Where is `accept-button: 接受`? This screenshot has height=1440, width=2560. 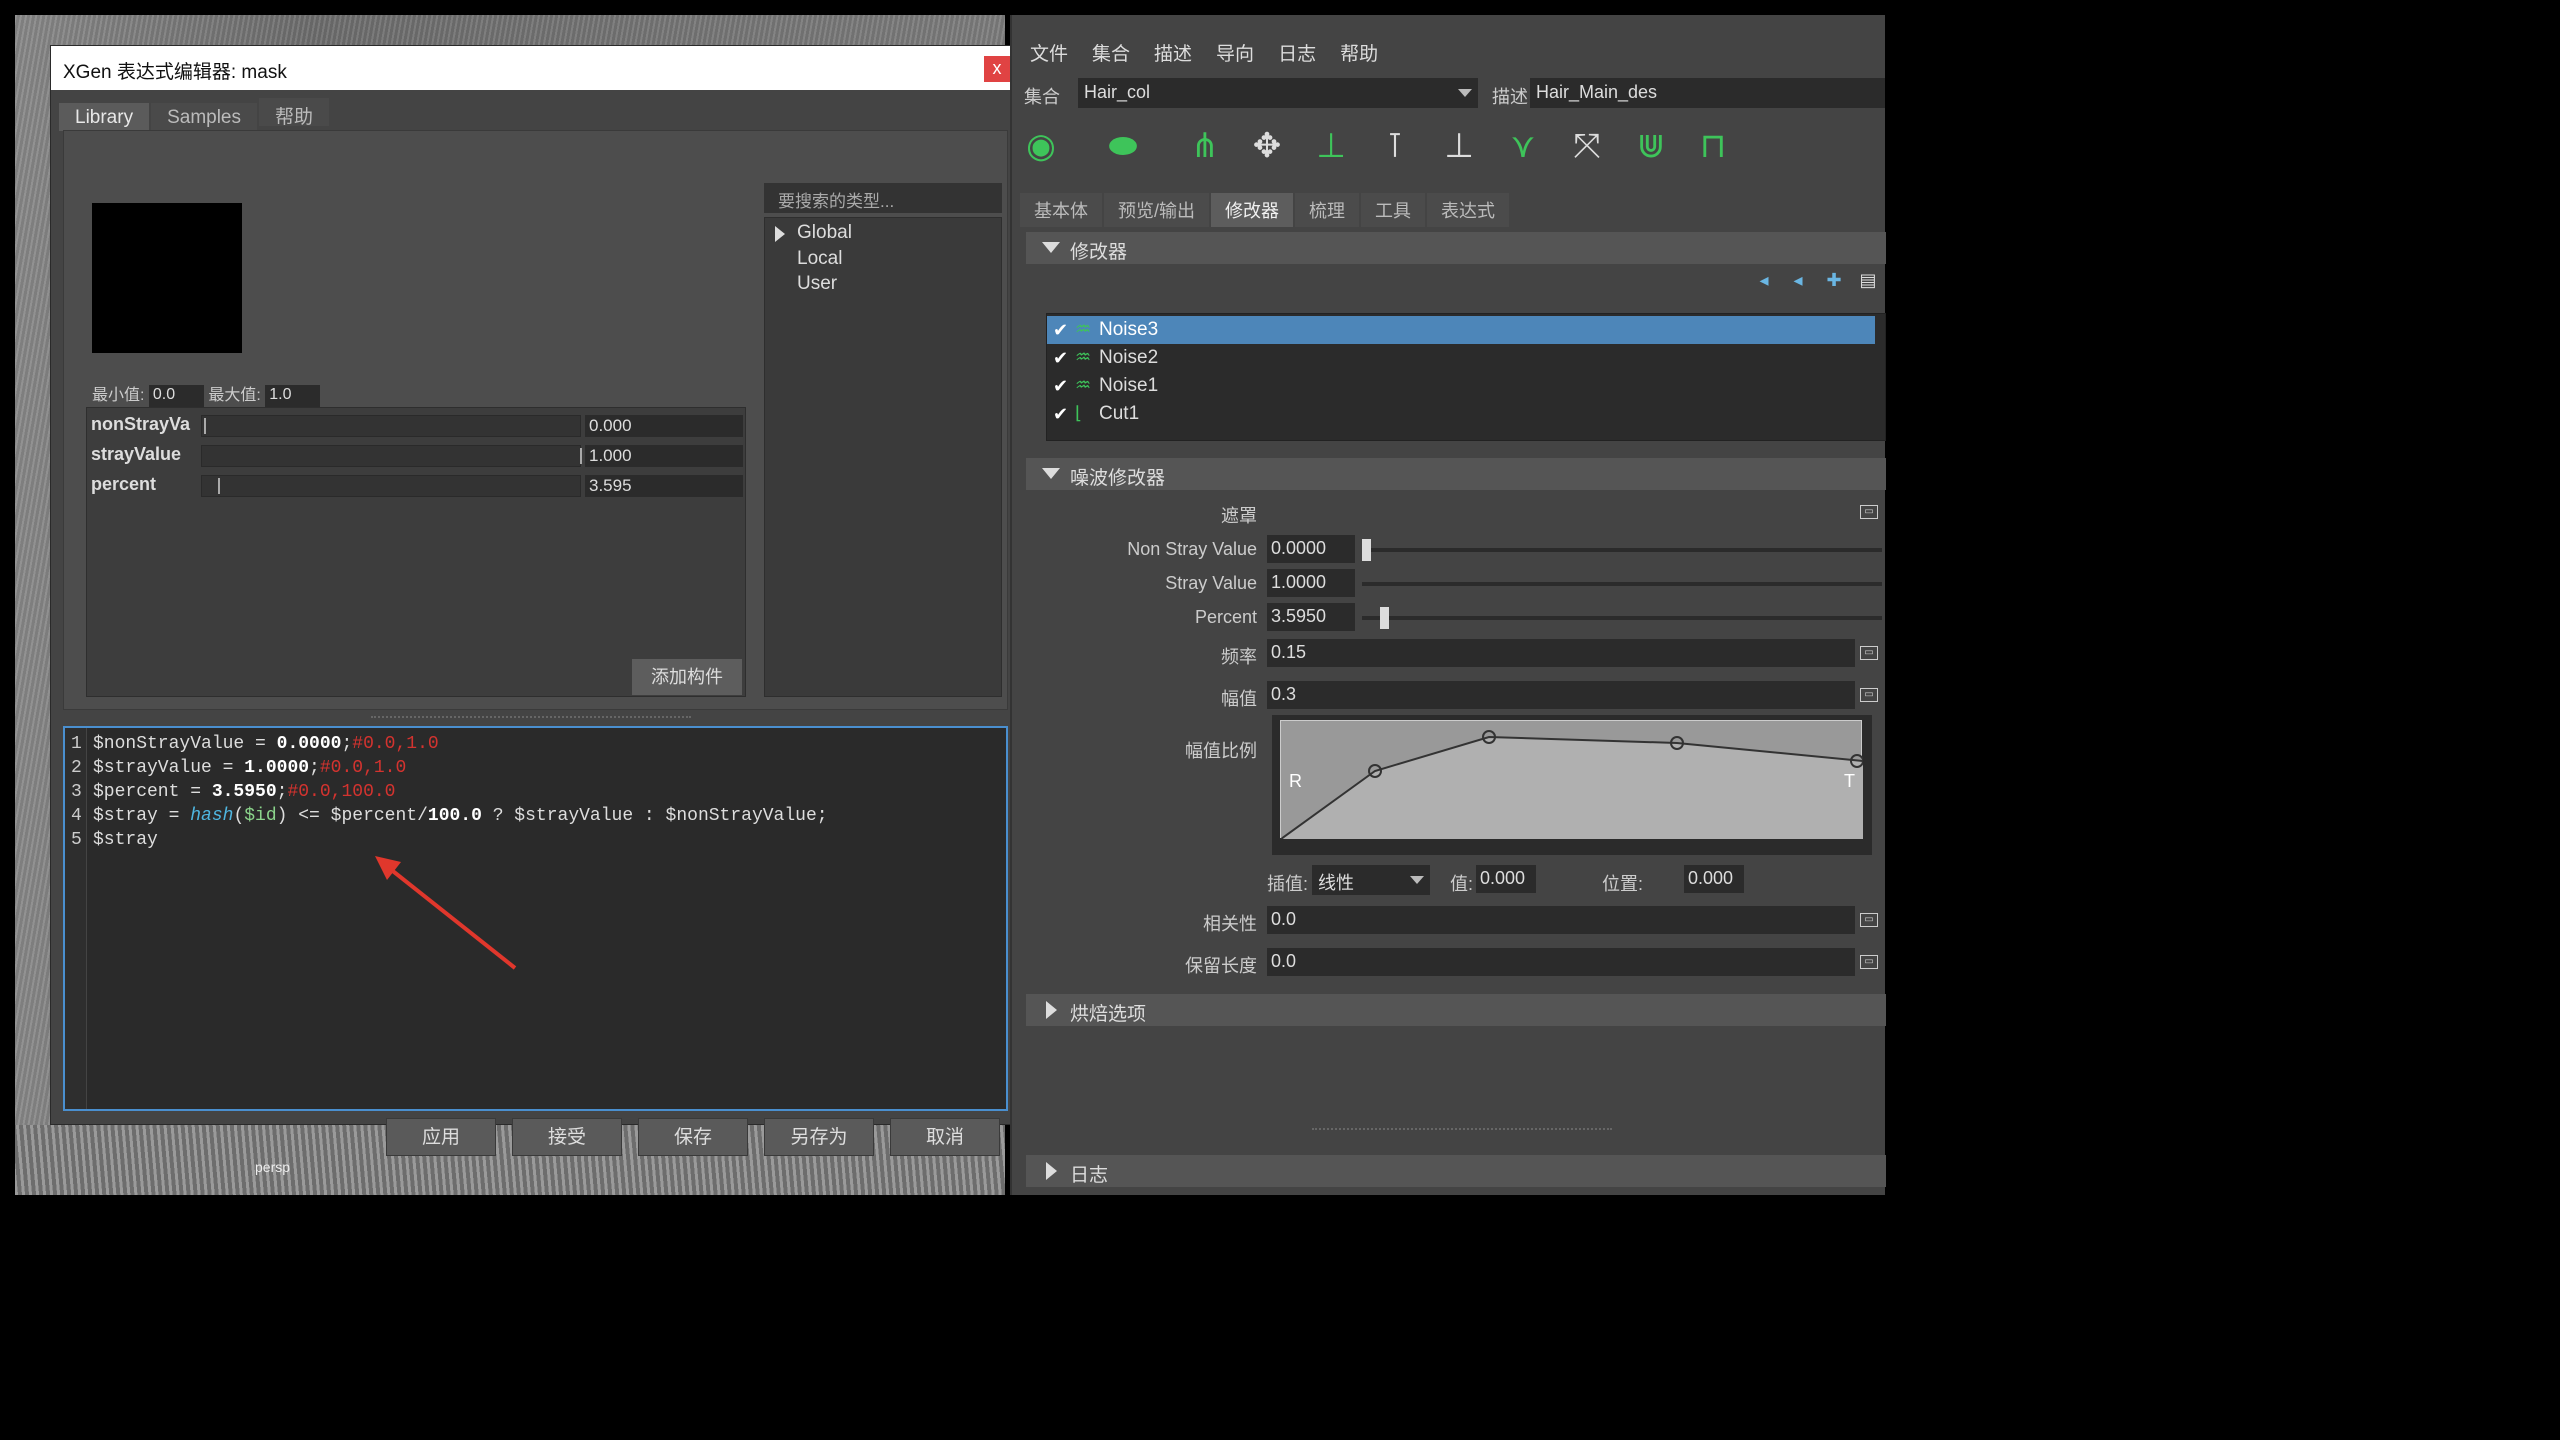
accept-button: 接受 is located at coordinates (567, 1137).